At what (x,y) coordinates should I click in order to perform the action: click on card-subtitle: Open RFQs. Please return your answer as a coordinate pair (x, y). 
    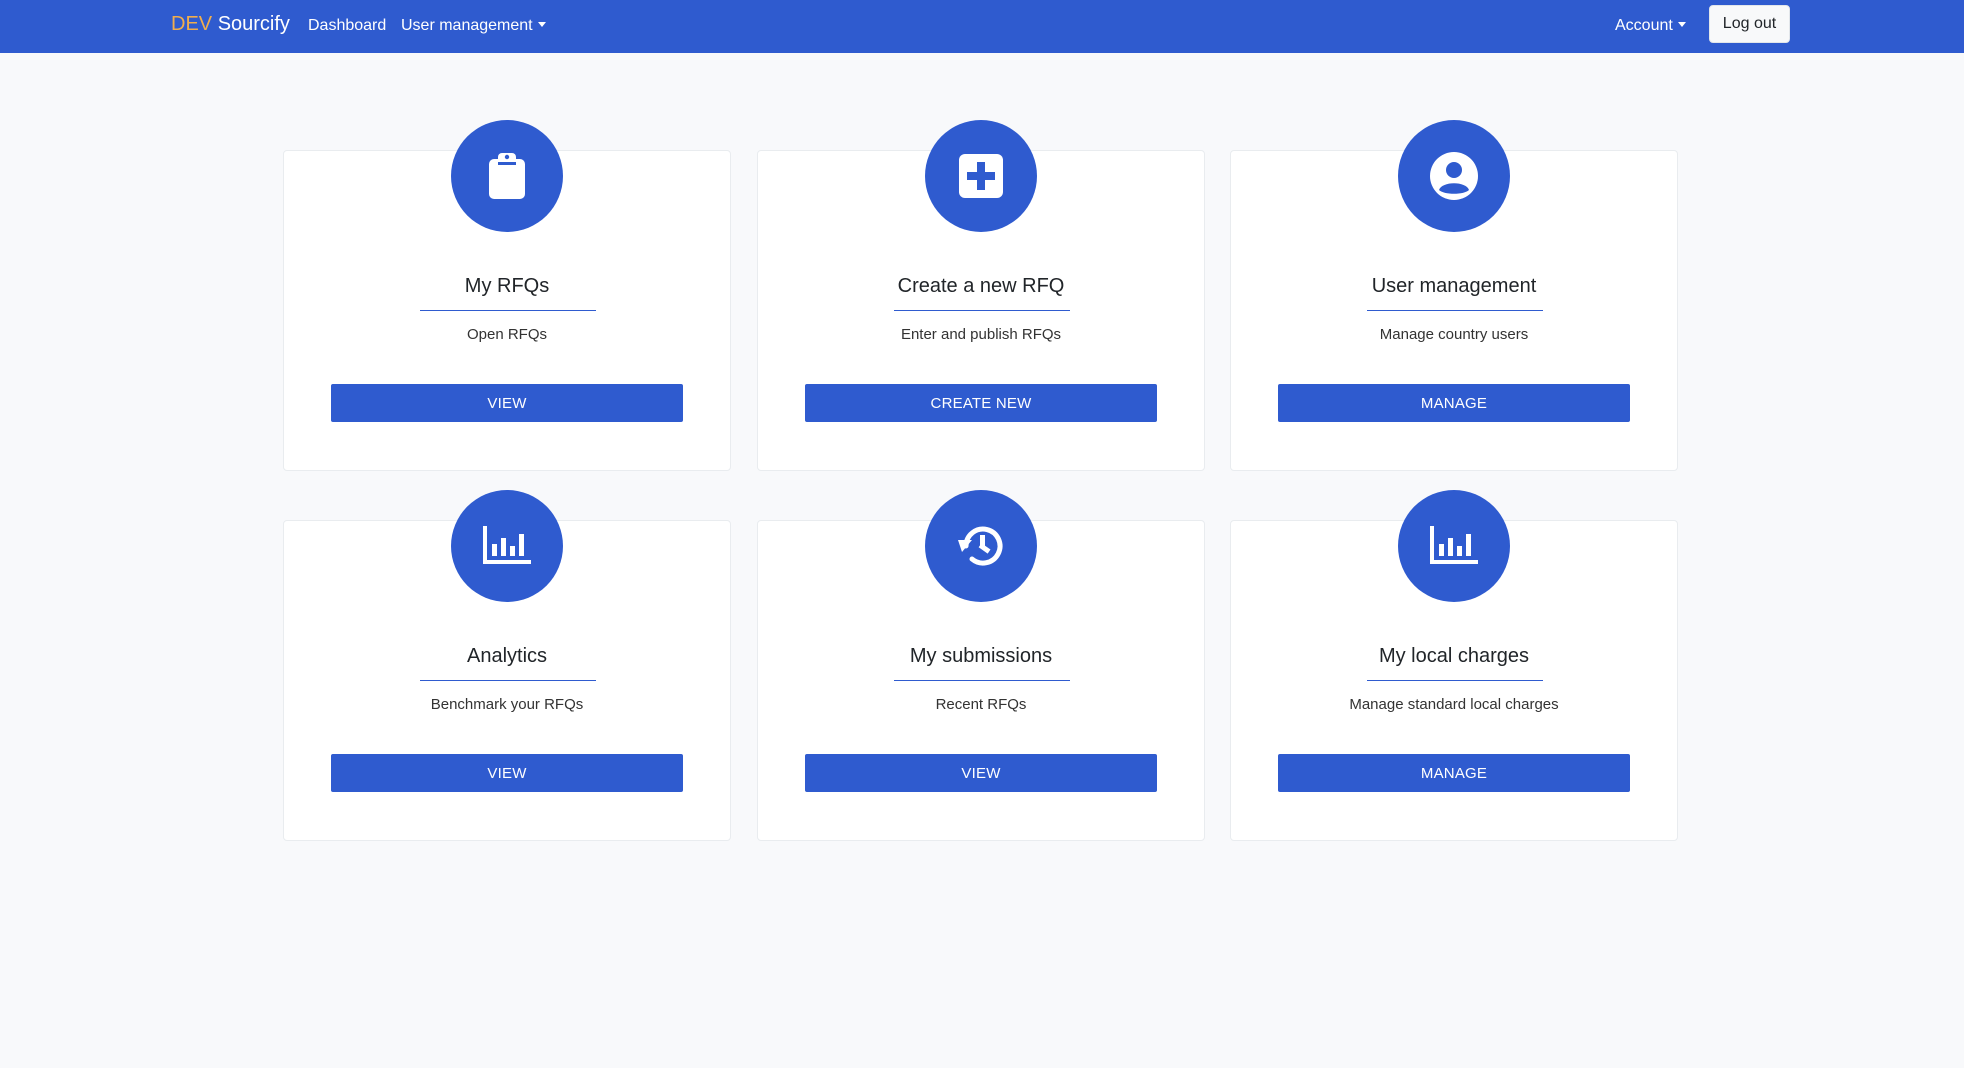
    Looking at the image, I should click on (507, 334).